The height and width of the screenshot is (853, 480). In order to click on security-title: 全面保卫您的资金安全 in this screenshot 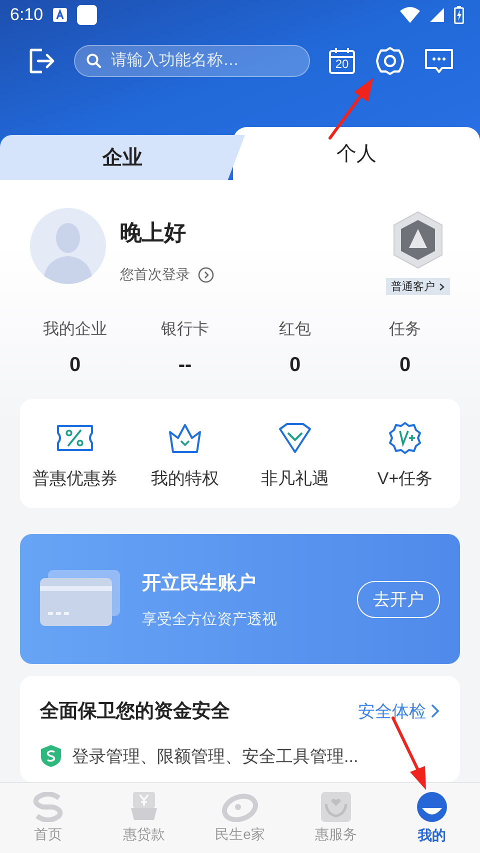, I will do `click(135, 712)`.